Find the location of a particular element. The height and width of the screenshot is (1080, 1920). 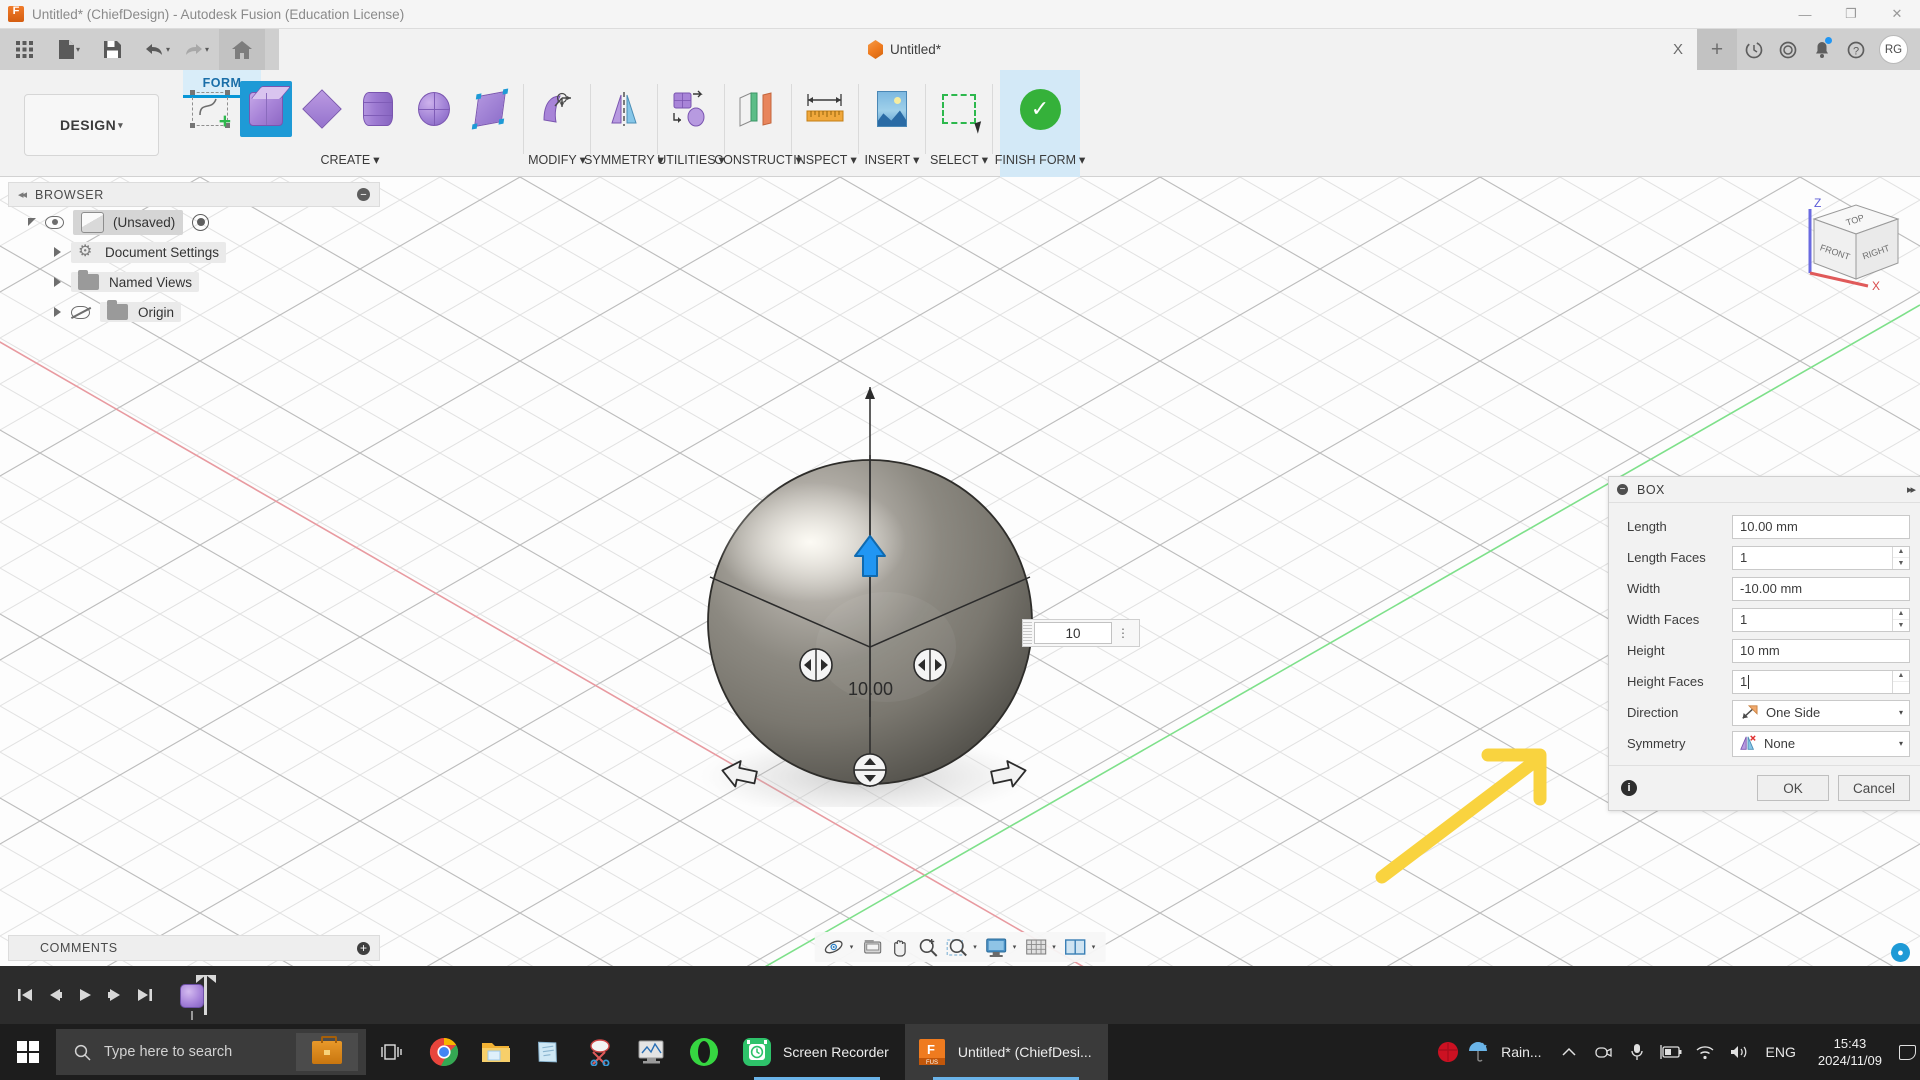

grid-snaps-caret-icon: ▾ is located at coordinates (1054, 947).